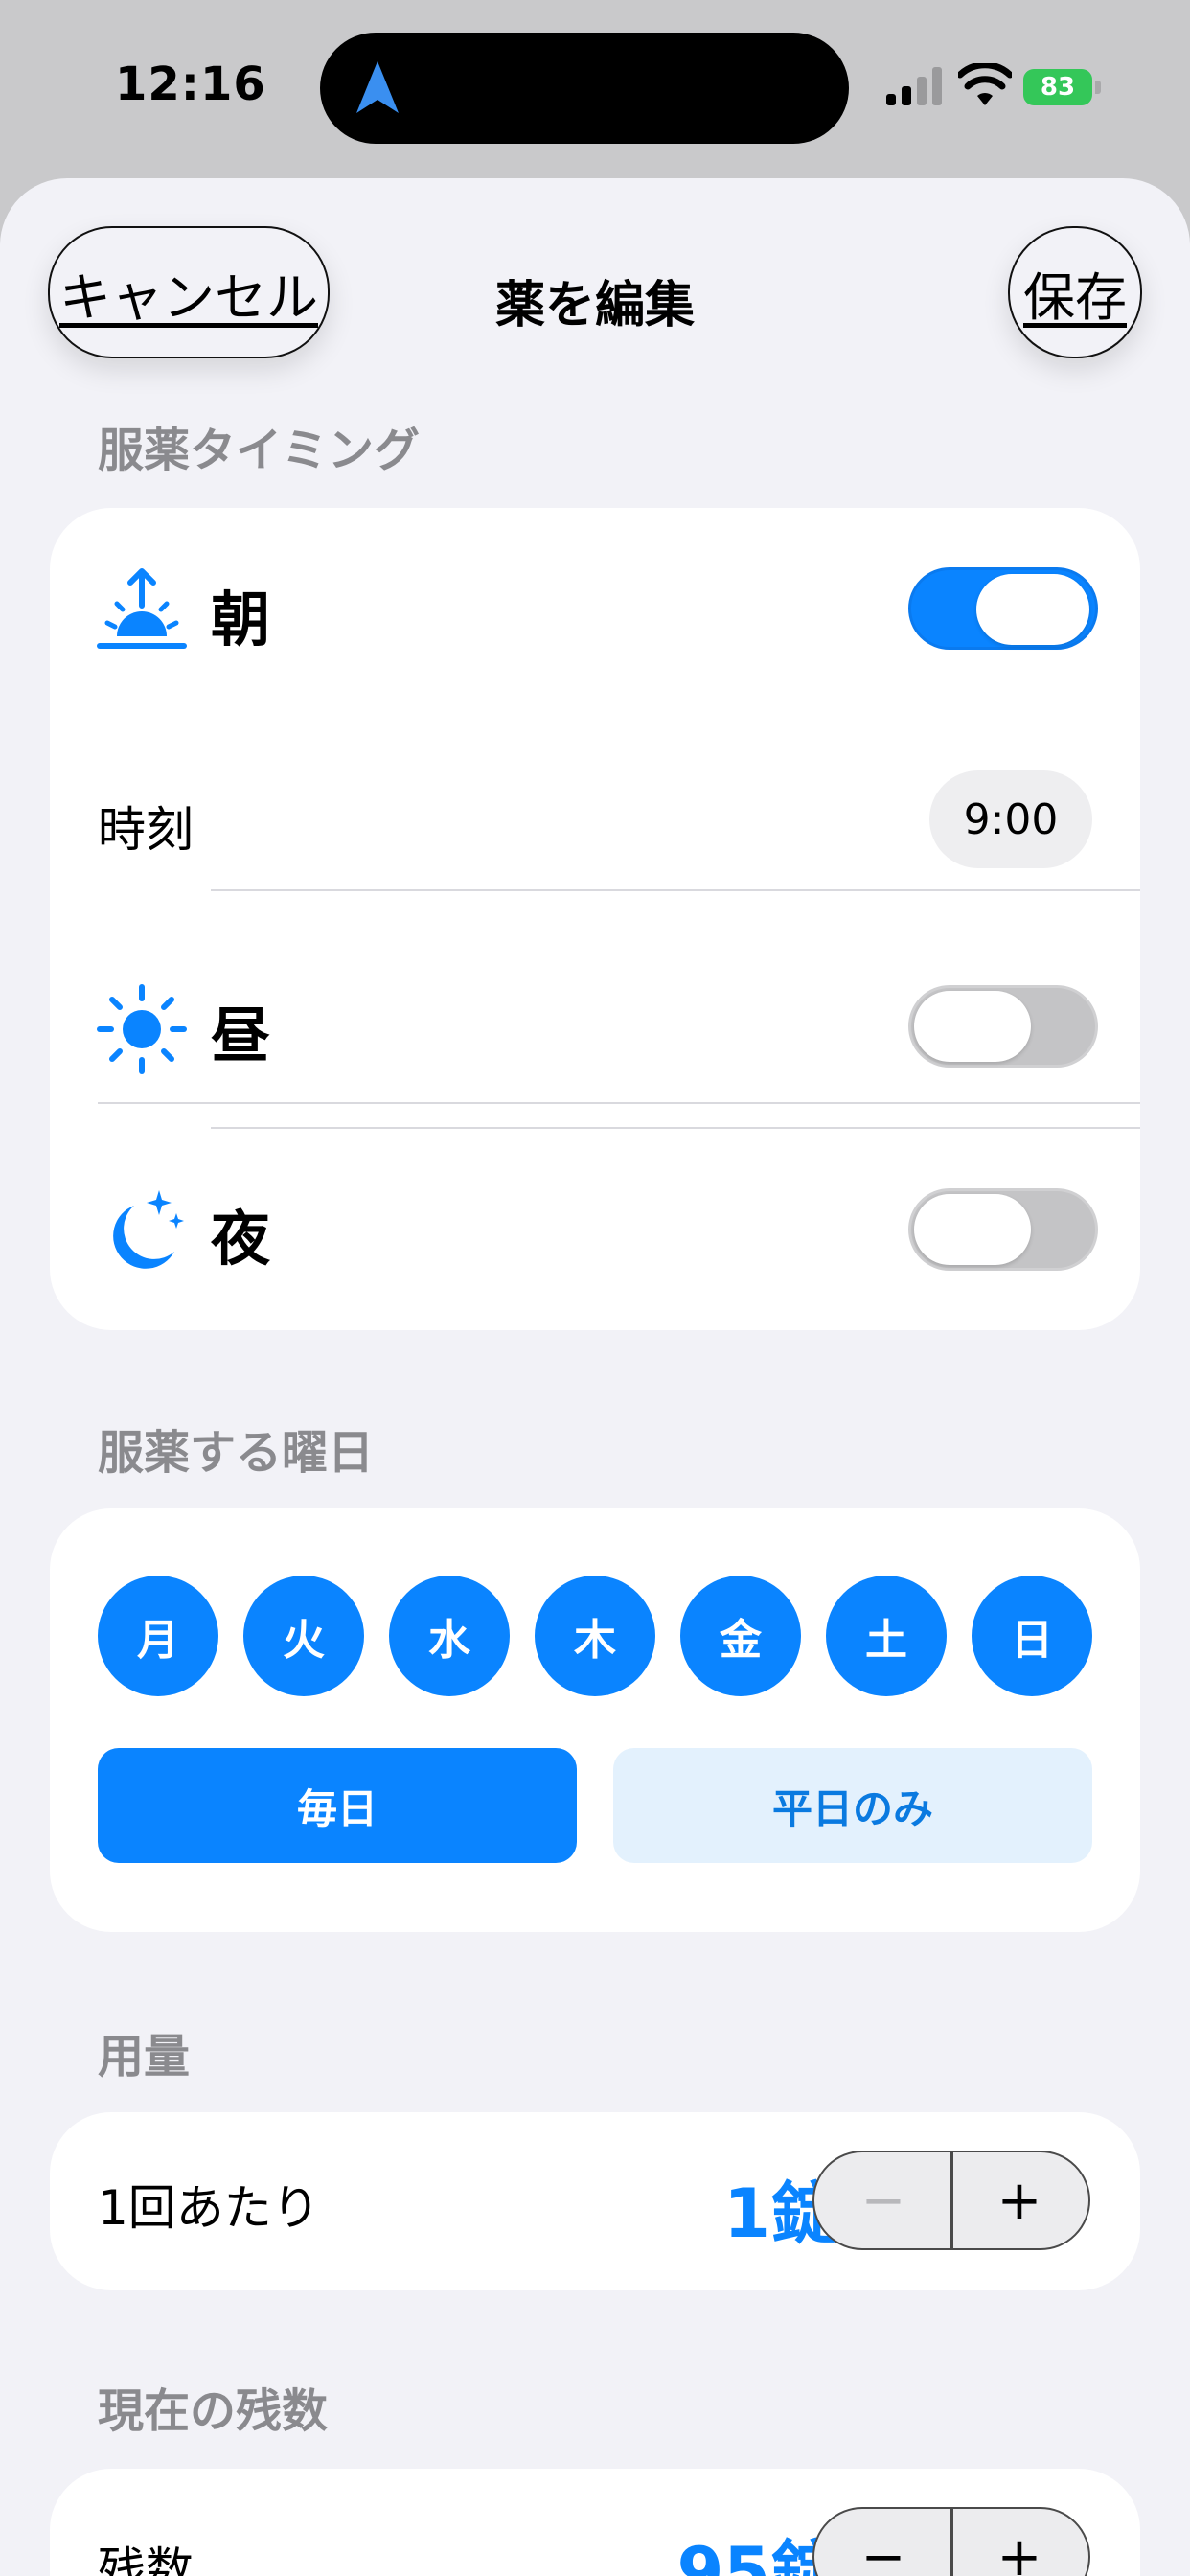 The image size is (1190, 2576). I want to click on battery-level: 83, so click(1058, 87).